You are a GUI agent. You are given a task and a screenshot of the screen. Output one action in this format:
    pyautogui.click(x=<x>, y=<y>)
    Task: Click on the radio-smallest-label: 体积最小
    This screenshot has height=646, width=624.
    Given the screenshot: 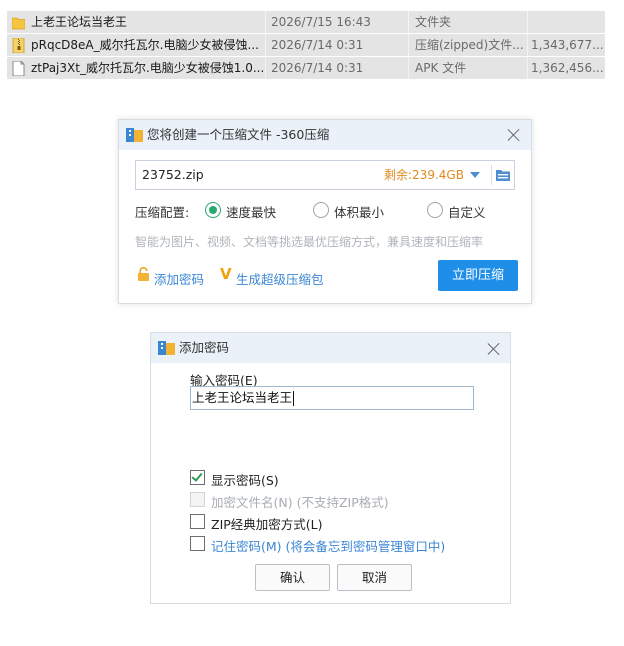 What is the action you would take?
    pyautogui.click(x=359, y=211)
    